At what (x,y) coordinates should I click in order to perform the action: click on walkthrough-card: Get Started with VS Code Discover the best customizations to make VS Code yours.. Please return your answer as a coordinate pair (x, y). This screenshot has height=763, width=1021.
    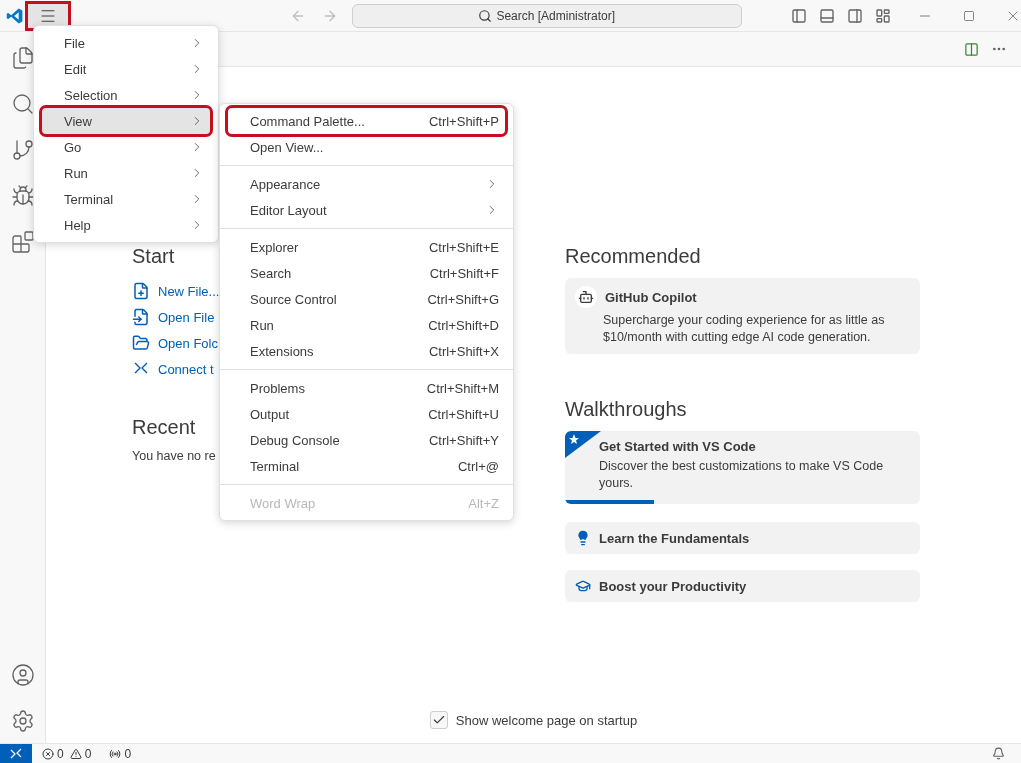
    Looking at the image, I should click on (742, 467).